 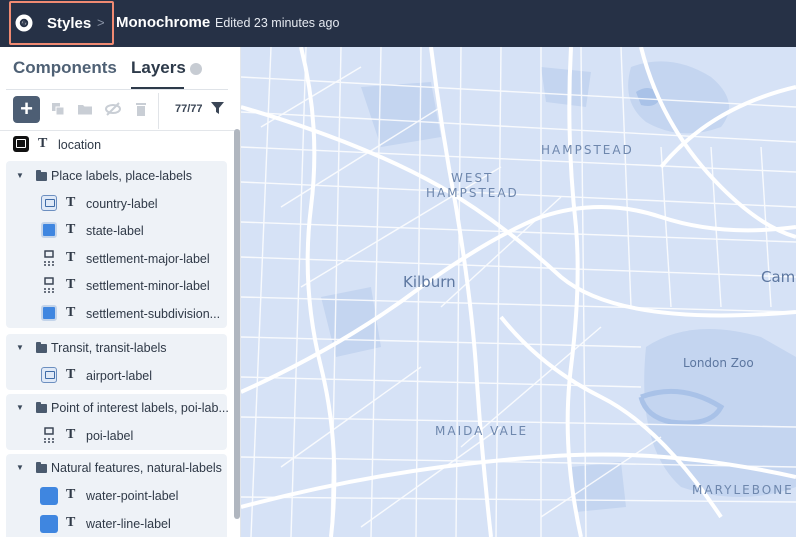 What do you see at coordinates (24, 23) in the screenshot?
I see `mapbox-logo-icon` at bounding box center [24, 23].